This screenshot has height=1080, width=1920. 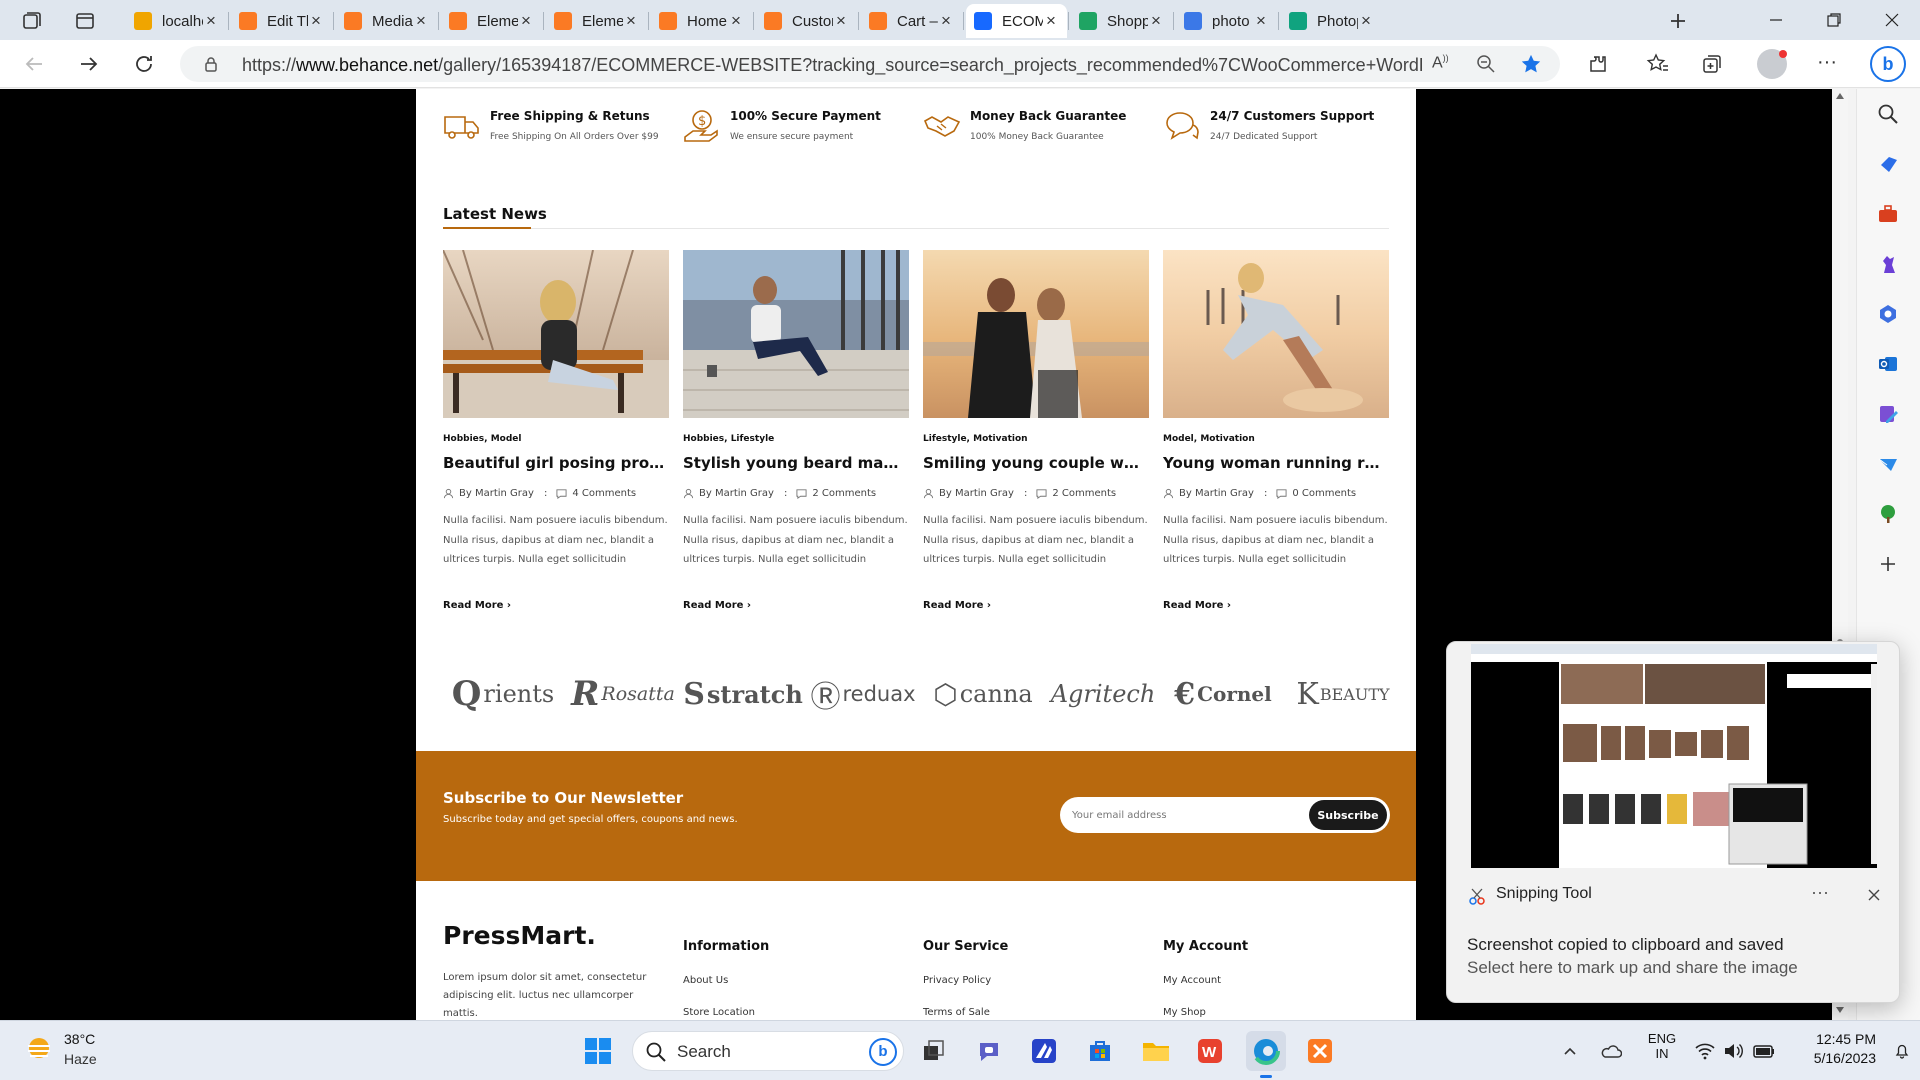 I want to click on sidebar-microsoft365-icon, so click(x=1888, y=314).